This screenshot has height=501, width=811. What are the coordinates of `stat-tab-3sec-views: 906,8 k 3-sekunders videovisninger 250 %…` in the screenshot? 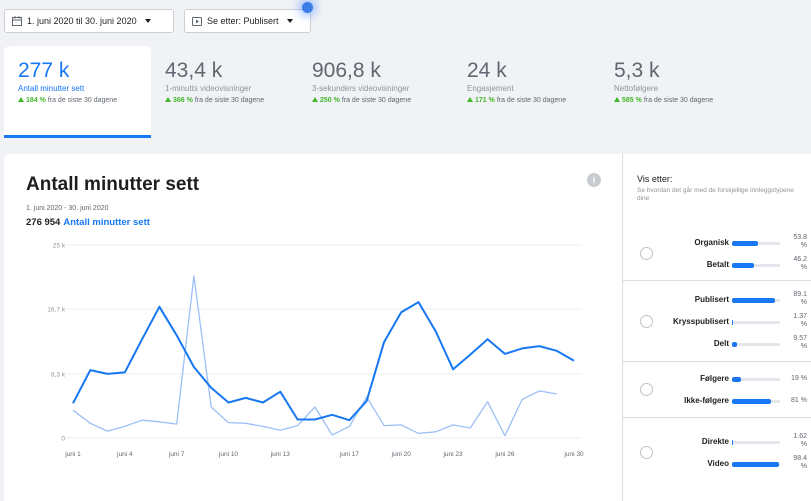 It's located at (382, 92).